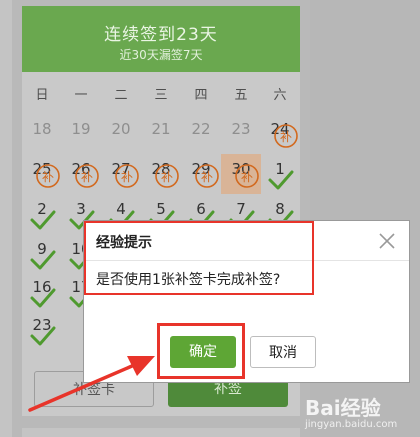 The height and width of the screenshot is (437, 420). What do you see at coordinates (228, 389) in the screenshot?
I see `resign-label: 补签` at bounding box center [228, 389].